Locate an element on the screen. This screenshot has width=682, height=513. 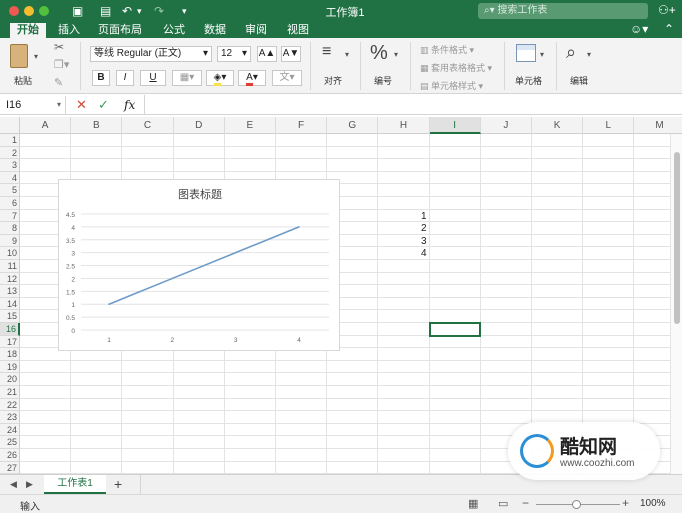
confirm-entry-icon: ✓ is located at coordinates (103, 105).